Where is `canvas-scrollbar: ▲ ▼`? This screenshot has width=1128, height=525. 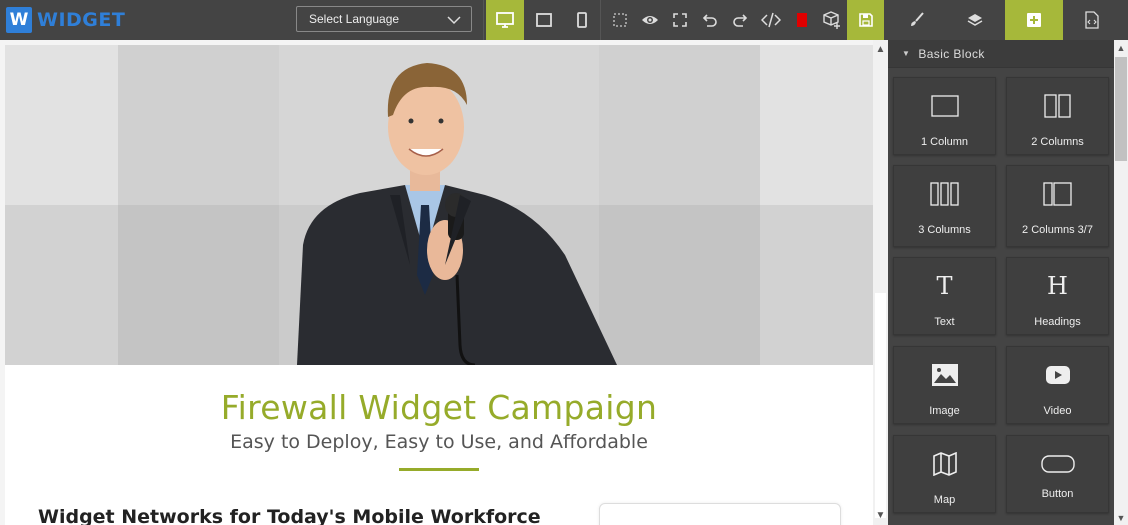
canvas-scrollbar: ▲ ▼ is located at coordinates (880, 282).